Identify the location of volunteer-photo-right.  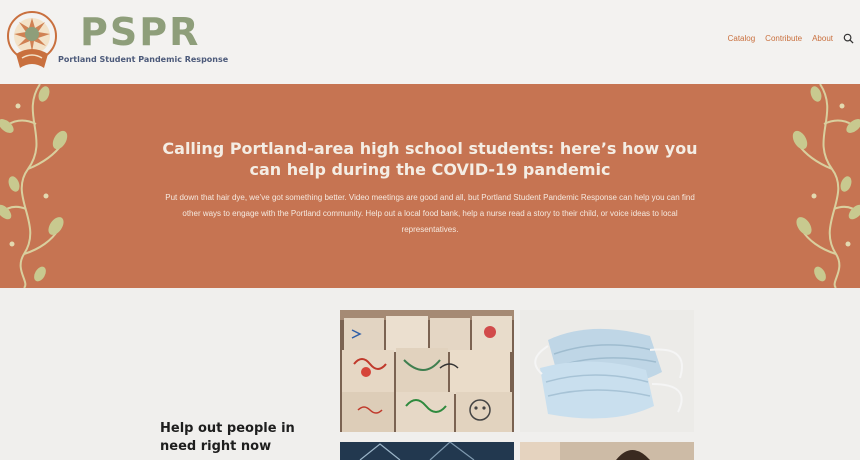
(607, 451).